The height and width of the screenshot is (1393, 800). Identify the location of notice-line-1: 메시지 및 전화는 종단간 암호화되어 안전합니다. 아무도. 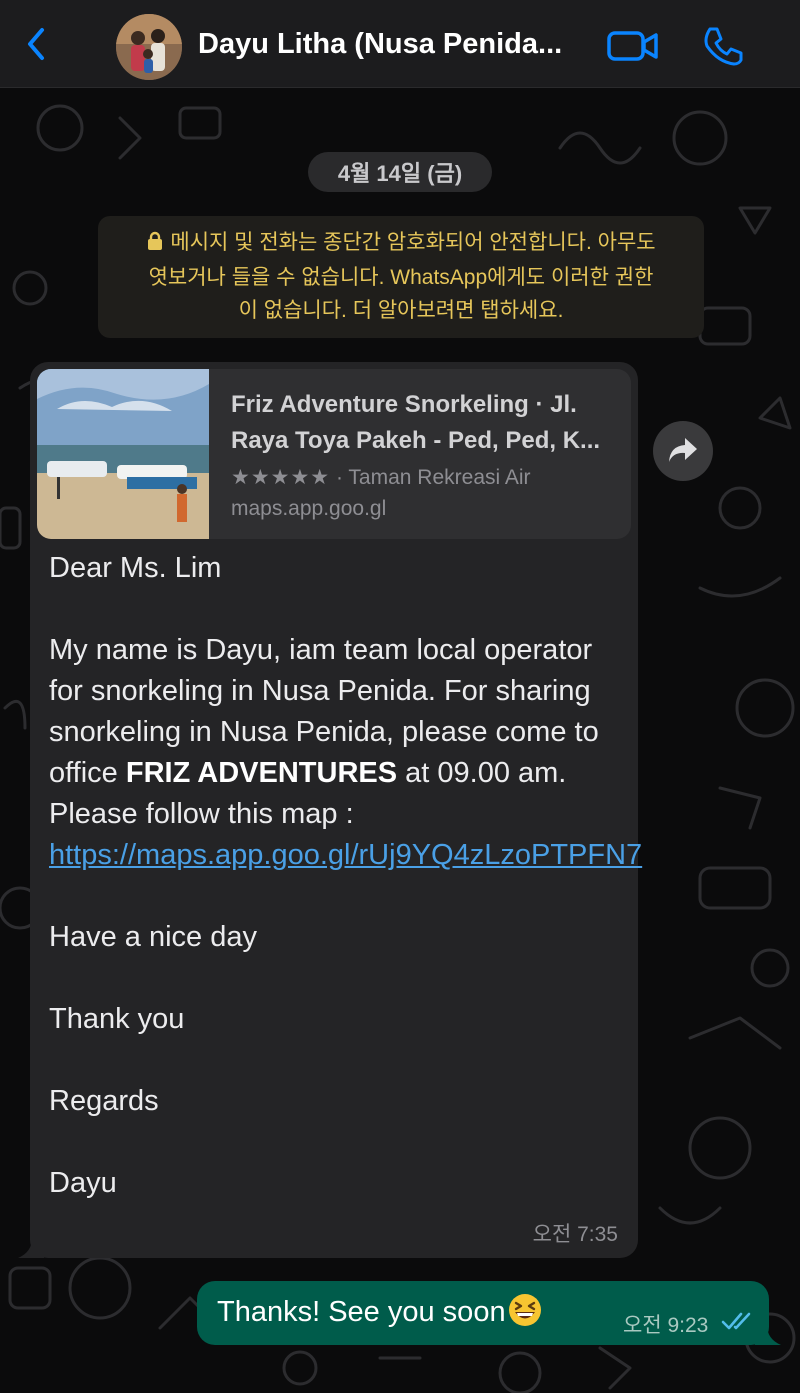
(401, 243).